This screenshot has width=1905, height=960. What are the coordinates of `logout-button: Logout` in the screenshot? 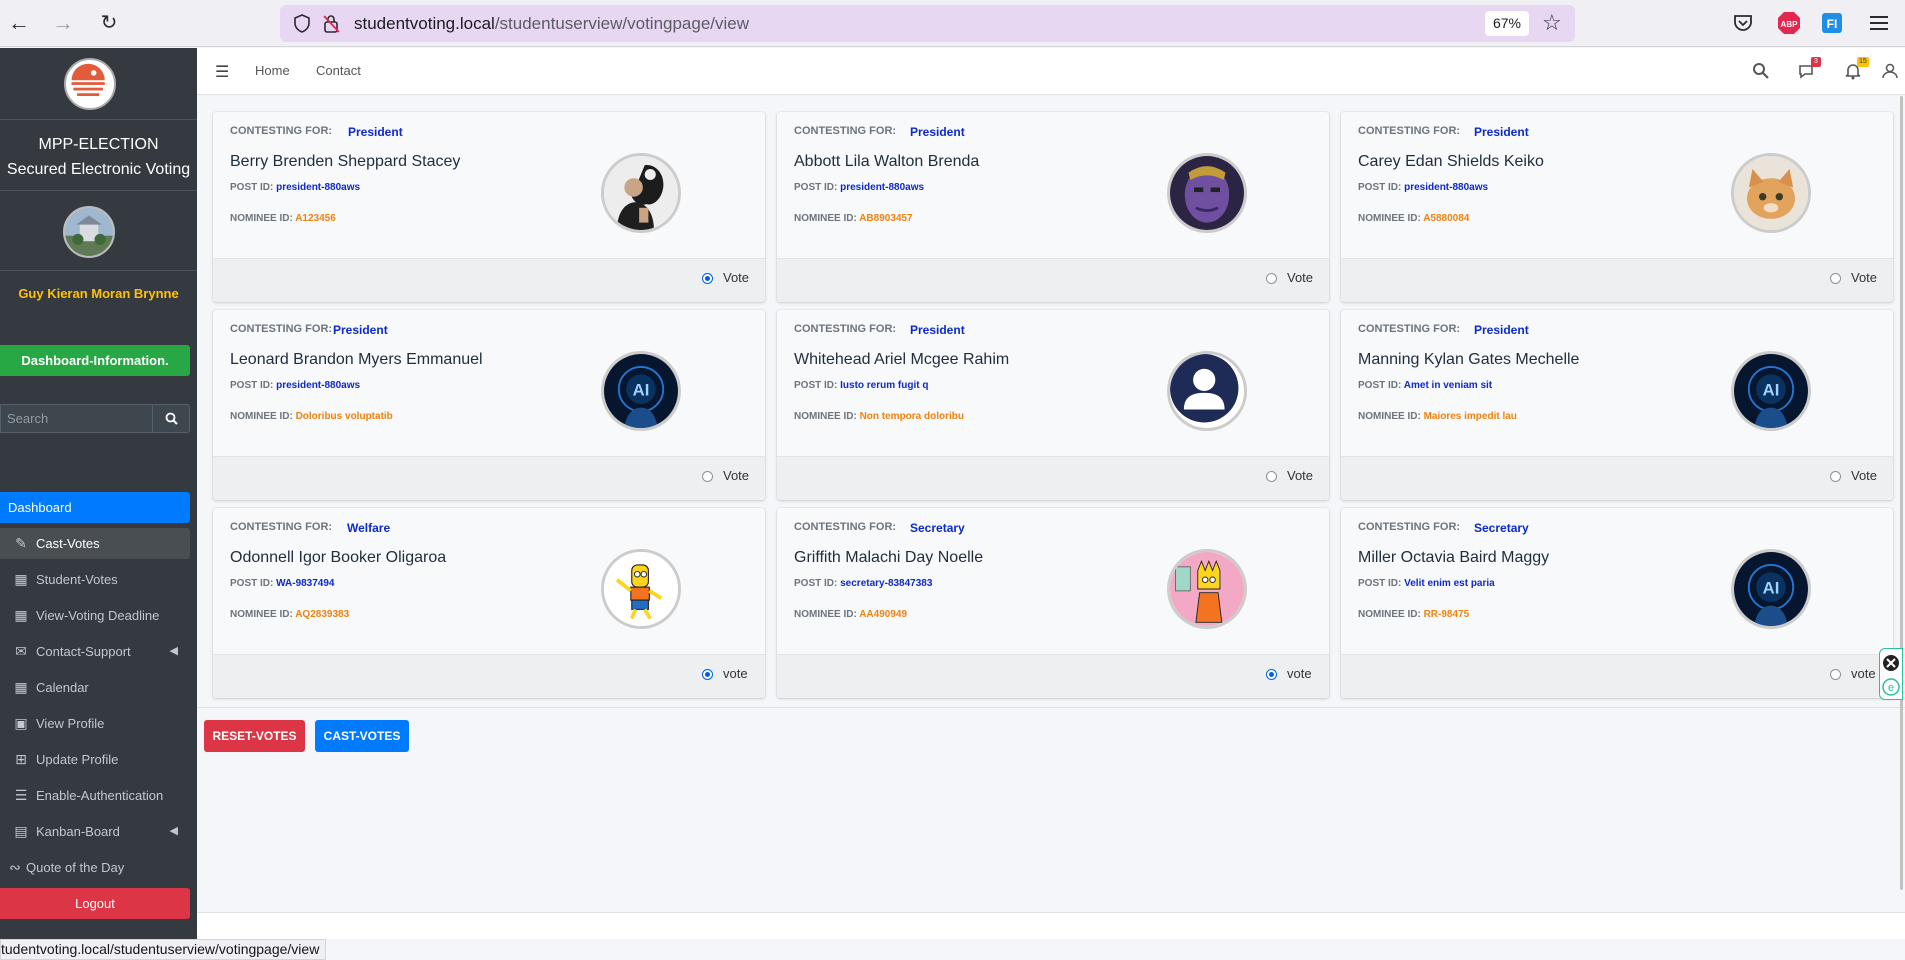 It's located at (95, 903).